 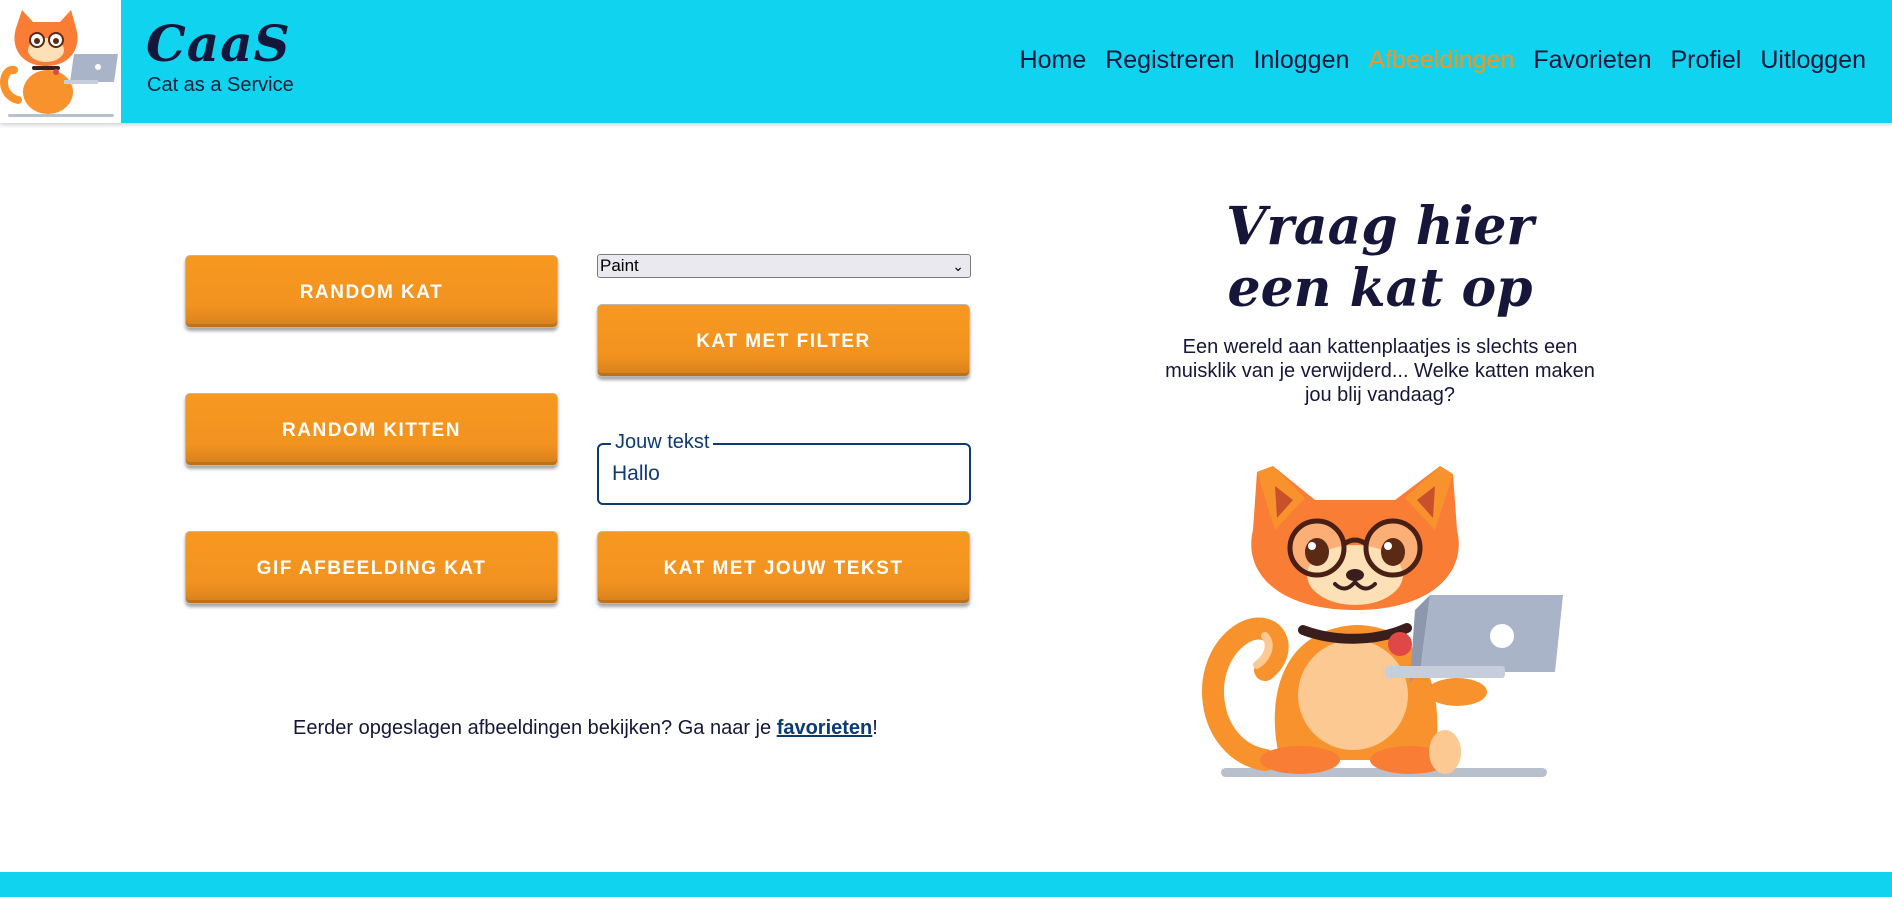 I want to click on jouw-tekst-input: Hallo, so click(x=636, y=474).